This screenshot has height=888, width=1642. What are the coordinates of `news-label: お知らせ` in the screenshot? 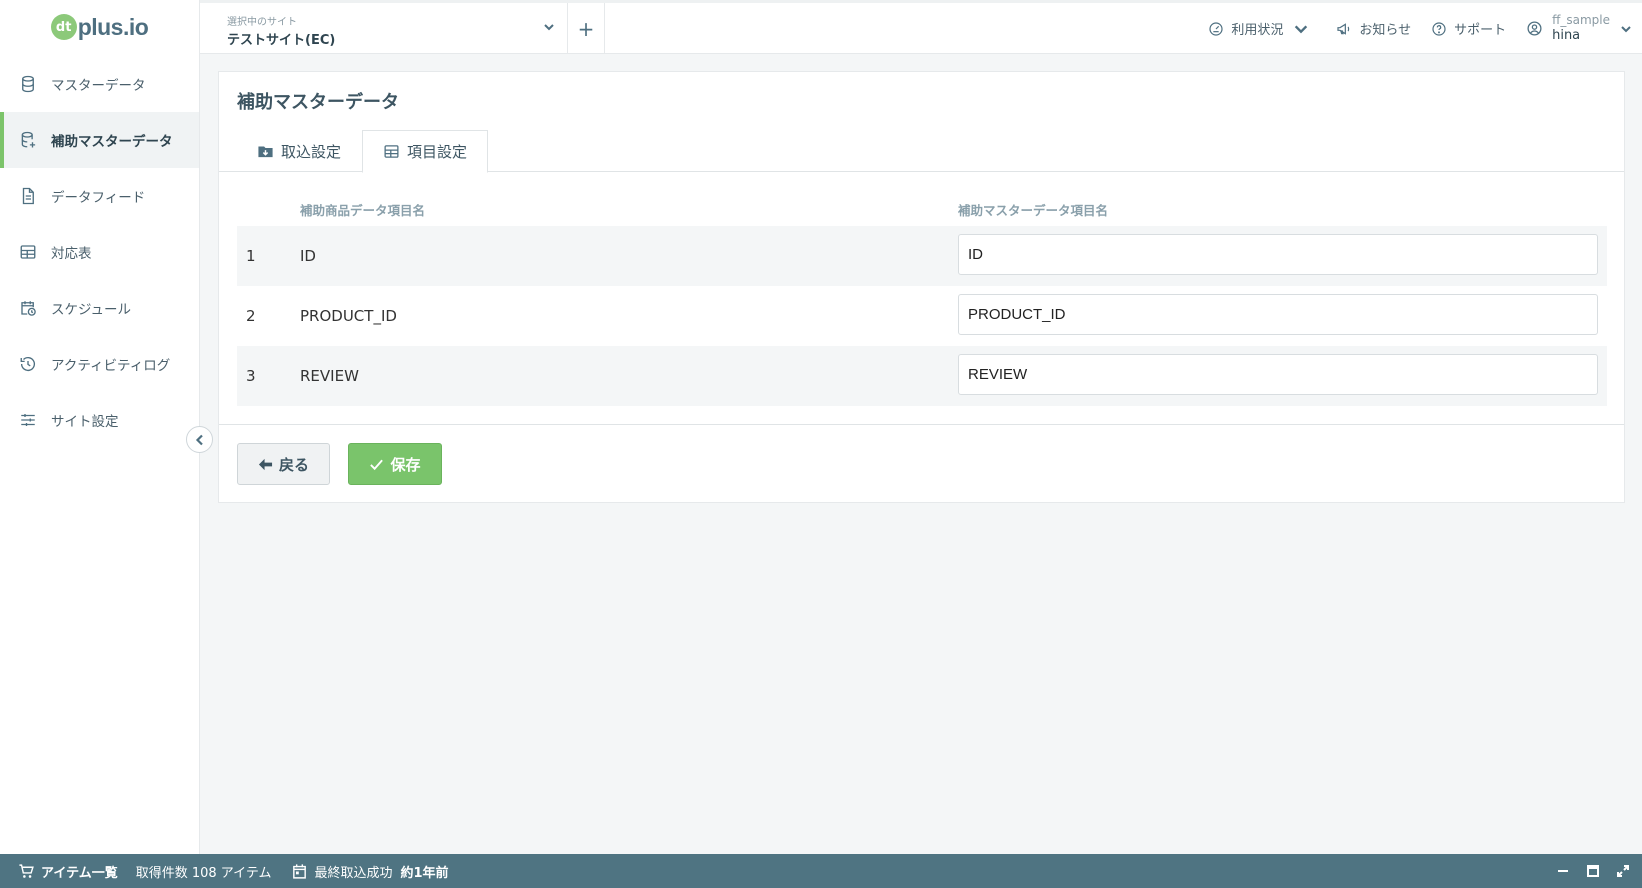 It's located at (1385, 30).